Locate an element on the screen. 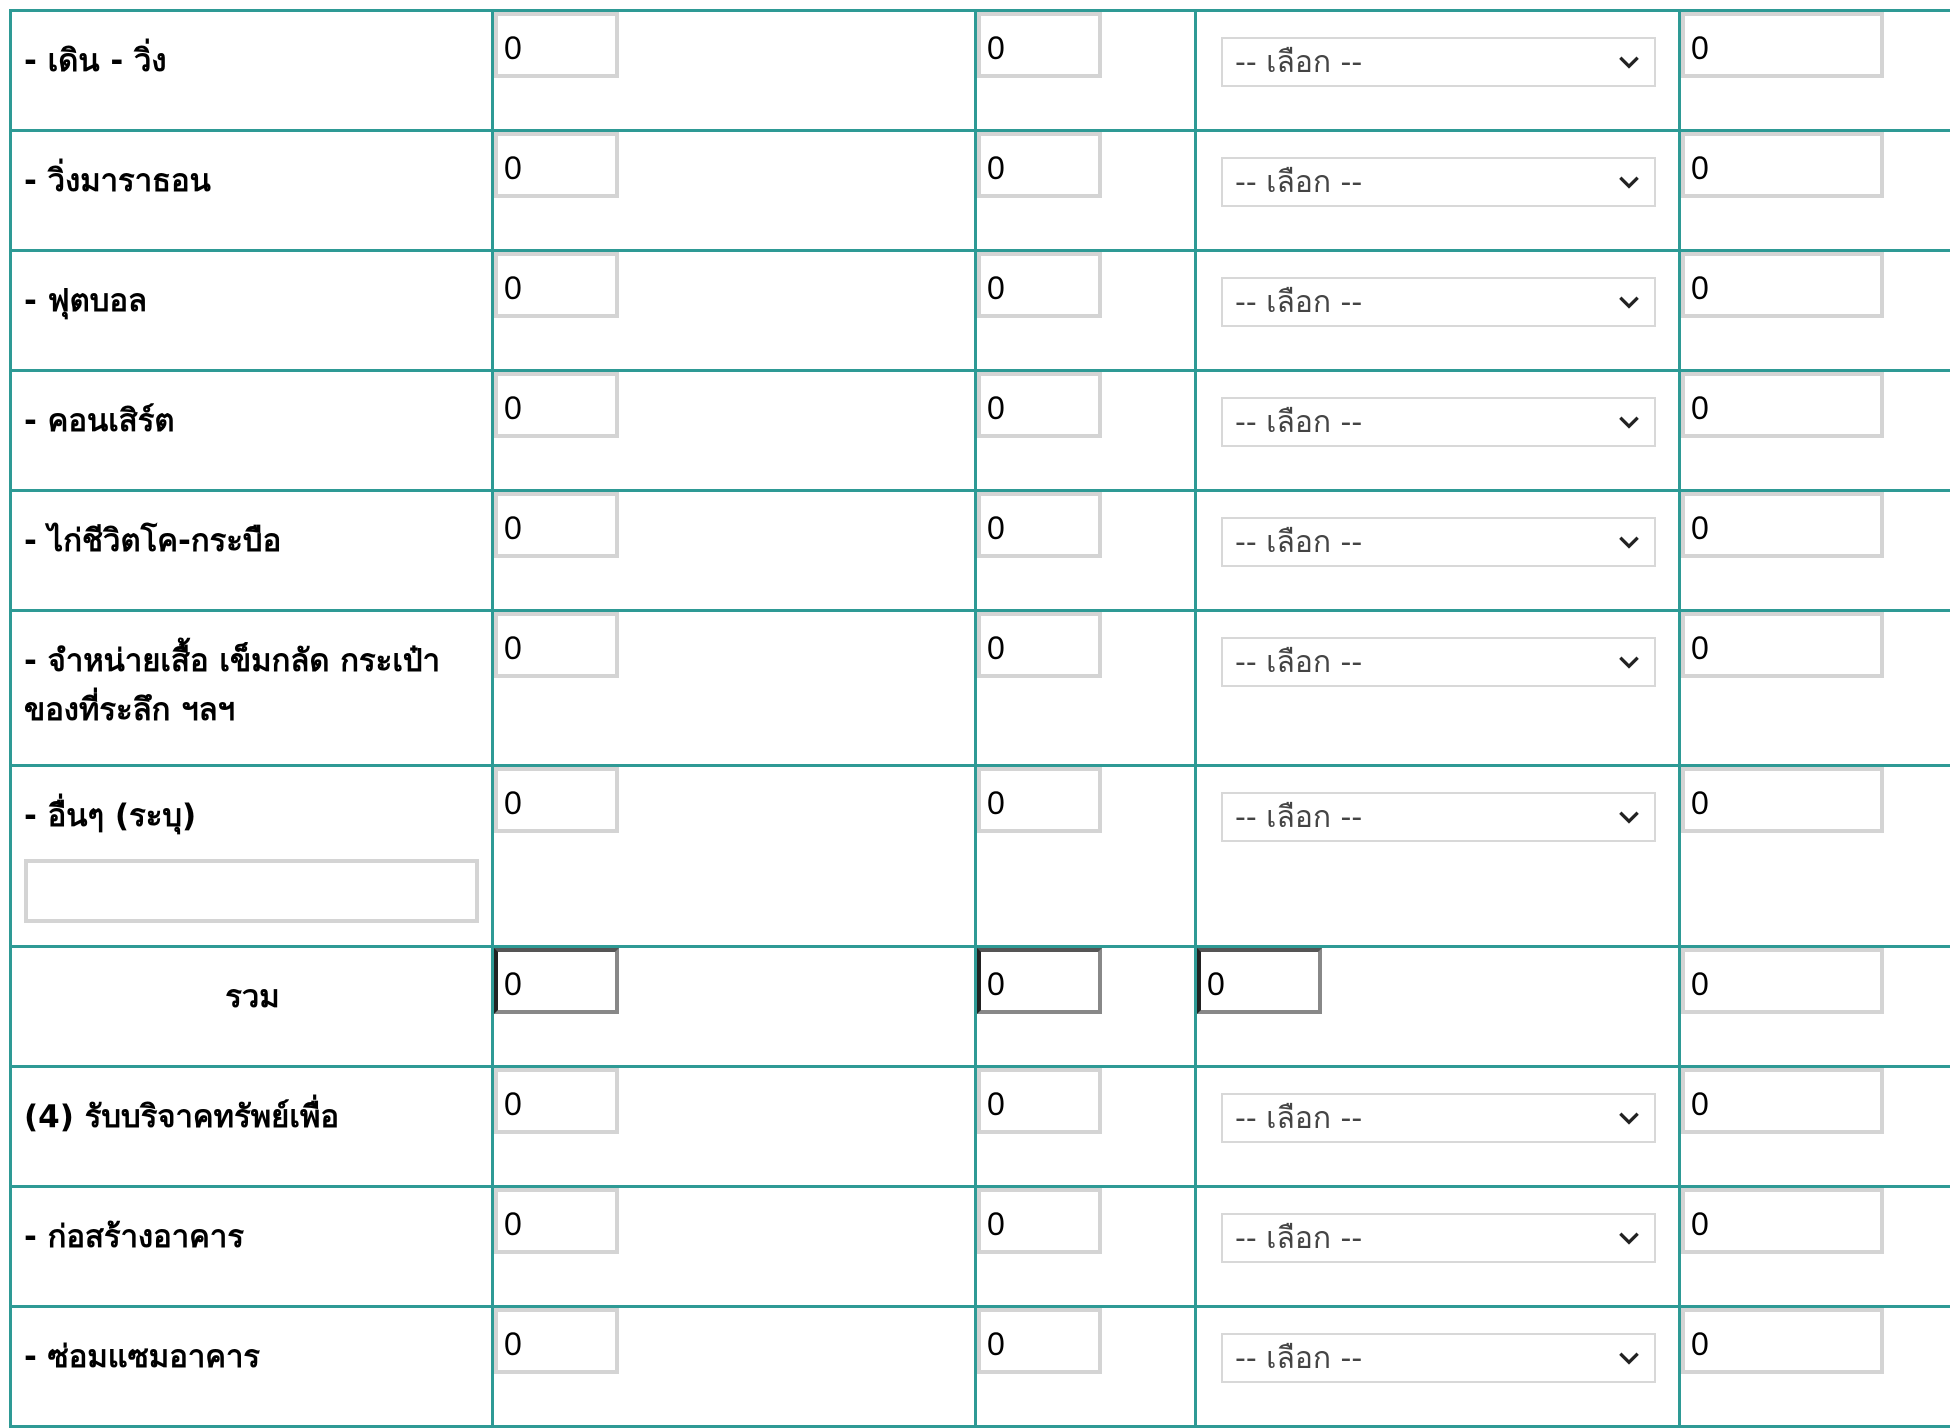 The image size is (1950, 1428). row-label: - เดิน - วิ่ง is located at coordinates (251, 49).